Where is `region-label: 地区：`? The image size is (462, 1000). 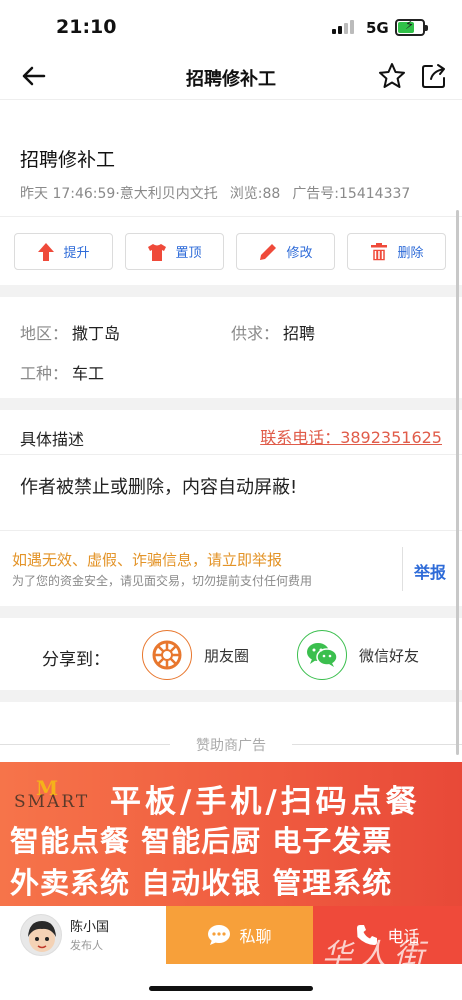 region-label: 地区： is located at coordinates (44, 333).